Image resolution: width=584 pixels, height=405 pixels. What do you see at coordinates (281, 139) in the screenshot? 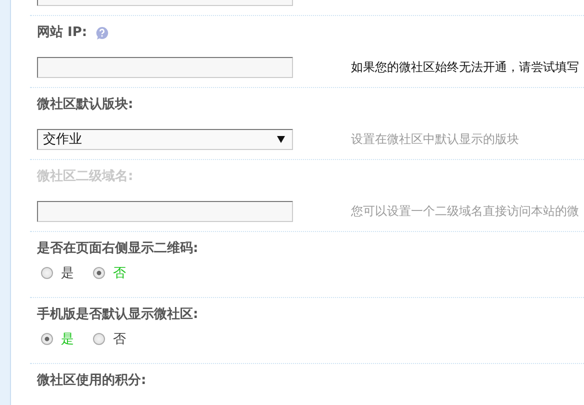
I see `caret-icon` at bounding box center [281, 139].